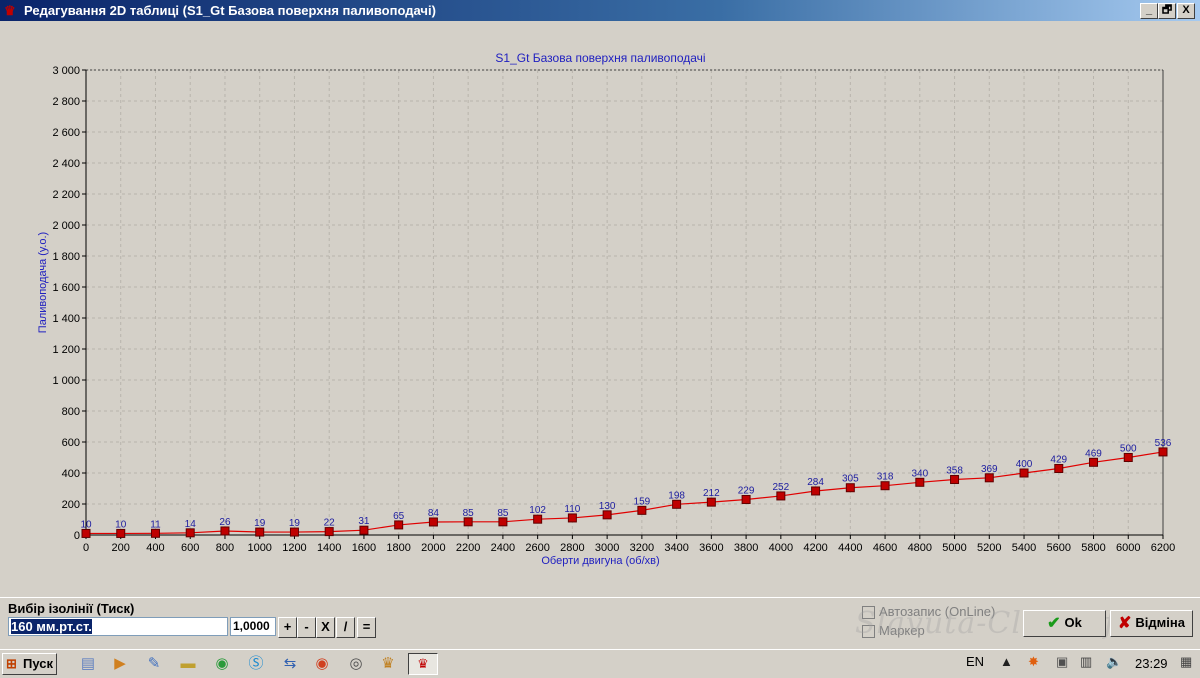 This screenshot has width=1200, height=678. I want to click on x-tick-label: 1400, so click(329, 548).